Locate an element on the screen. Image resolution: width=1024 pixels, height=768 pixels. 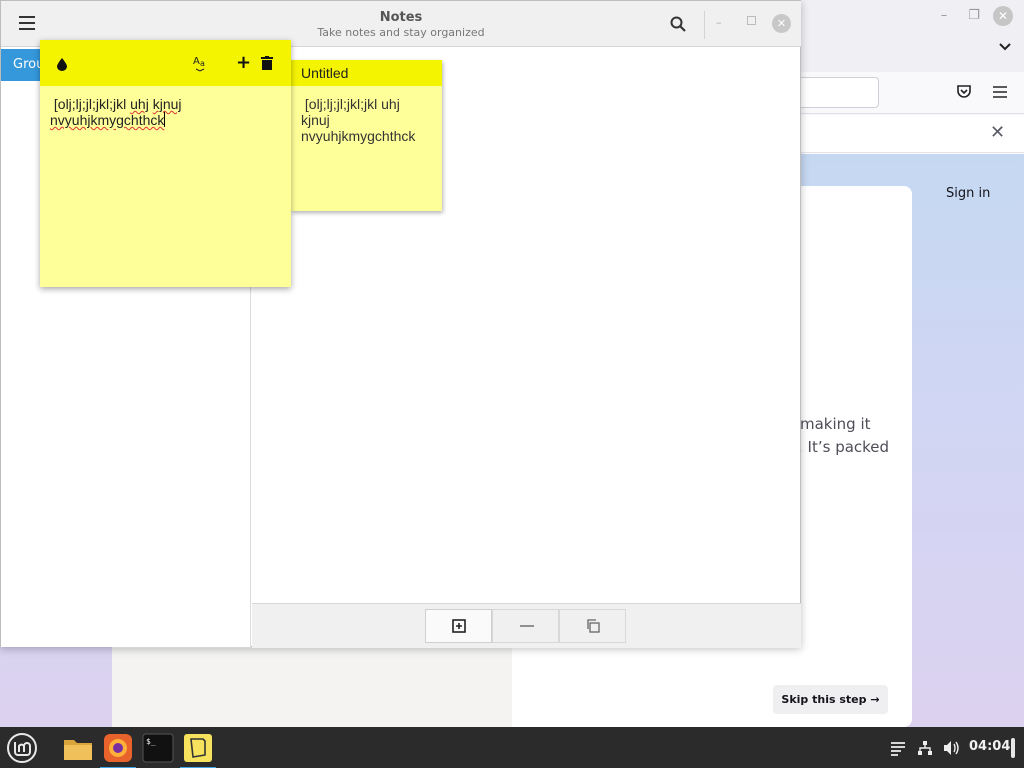
sticky-notes-icon is located at coordinates (198, 749).